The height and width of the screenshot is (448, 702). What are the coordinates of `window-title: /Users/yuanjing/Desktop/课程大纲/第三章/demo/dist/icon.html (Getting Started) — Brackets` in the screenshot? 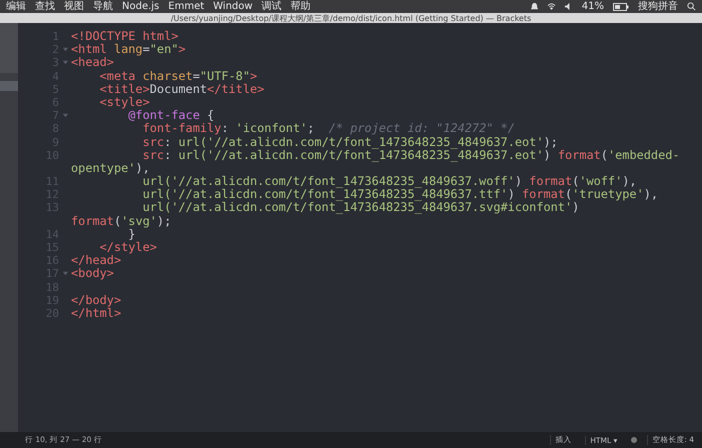 It's located at (351, 18).